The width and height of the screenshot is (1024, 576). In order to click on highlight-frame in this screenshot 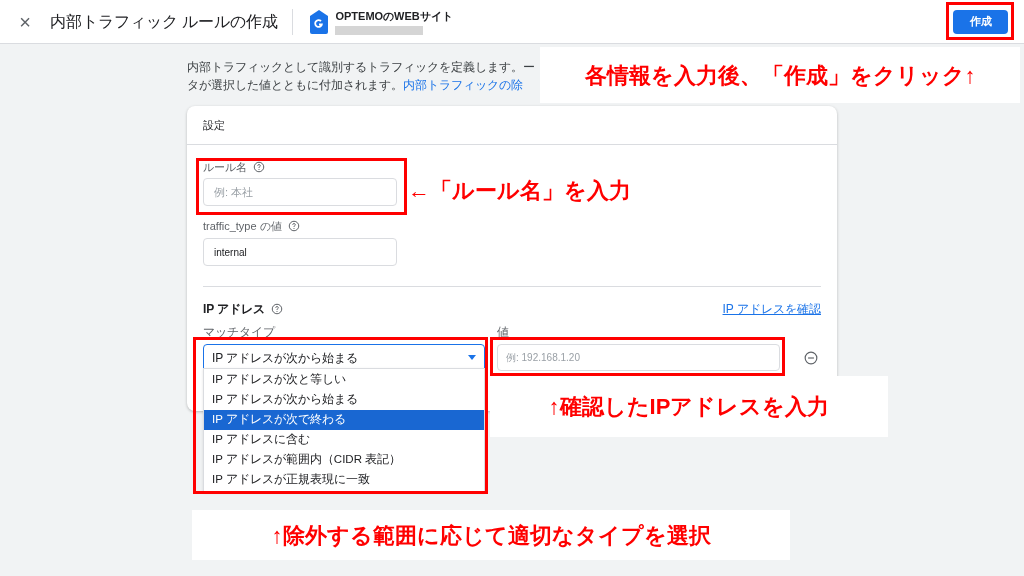, I will do `click(980, 21)`.